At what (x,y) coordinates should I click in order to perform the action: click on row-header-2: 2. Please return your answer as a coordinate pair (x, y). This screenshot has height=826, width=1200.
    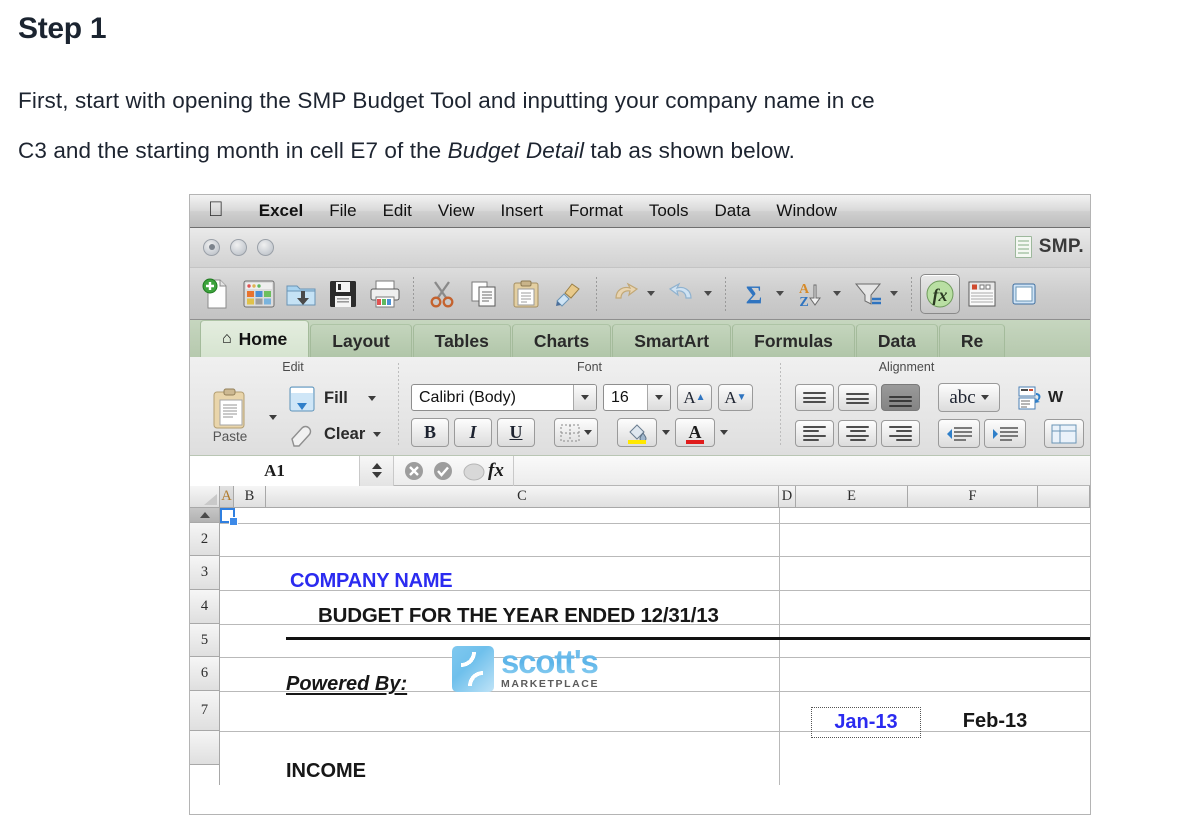
    Looking at the image, I should click on (204, 539).